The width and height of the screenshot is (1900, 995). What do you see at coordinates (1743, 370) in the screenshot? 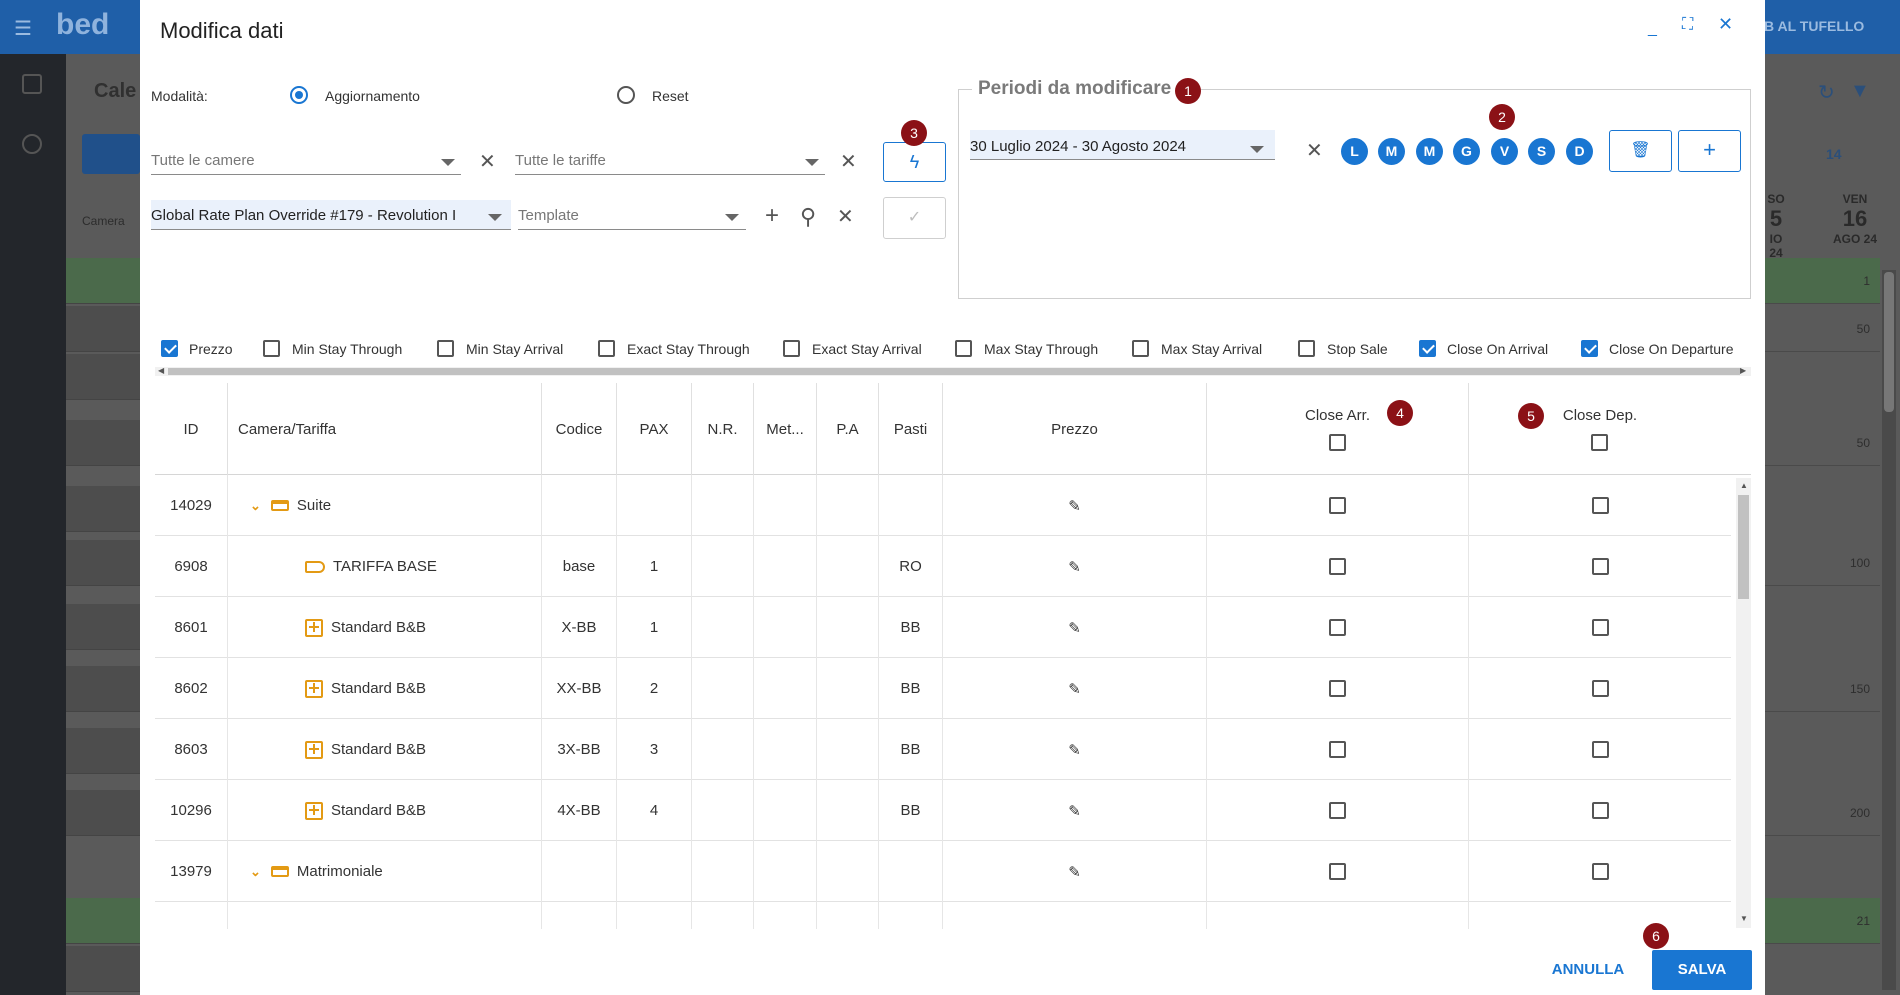
I see `scroll-right-icon: ▶` at bounding box center [1743, 370].